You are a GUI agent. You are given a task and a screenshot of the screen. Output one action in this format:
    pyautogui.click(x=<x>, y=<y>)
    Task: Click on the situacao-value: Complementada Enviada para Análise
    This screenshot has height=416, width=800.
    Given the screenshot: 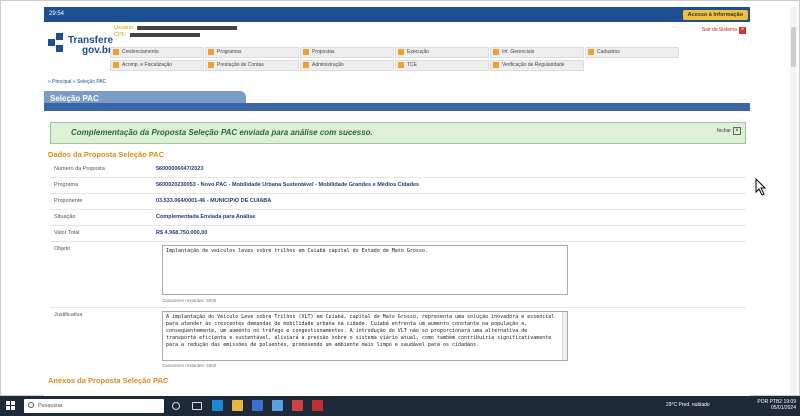 What is the action you would take?
    pyautogui.click(x=206, y=217)
    